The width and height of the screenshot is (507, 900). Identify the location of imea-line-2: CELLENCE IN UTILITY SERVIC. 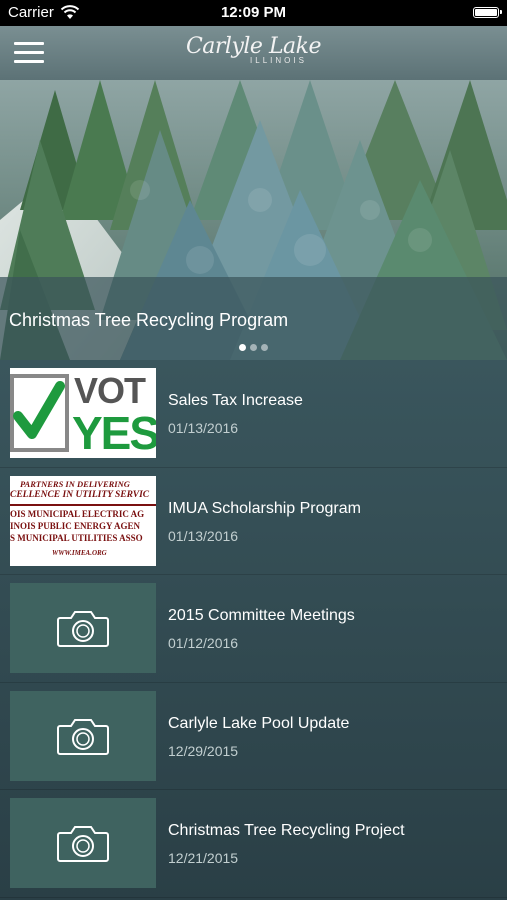
(80, 494).